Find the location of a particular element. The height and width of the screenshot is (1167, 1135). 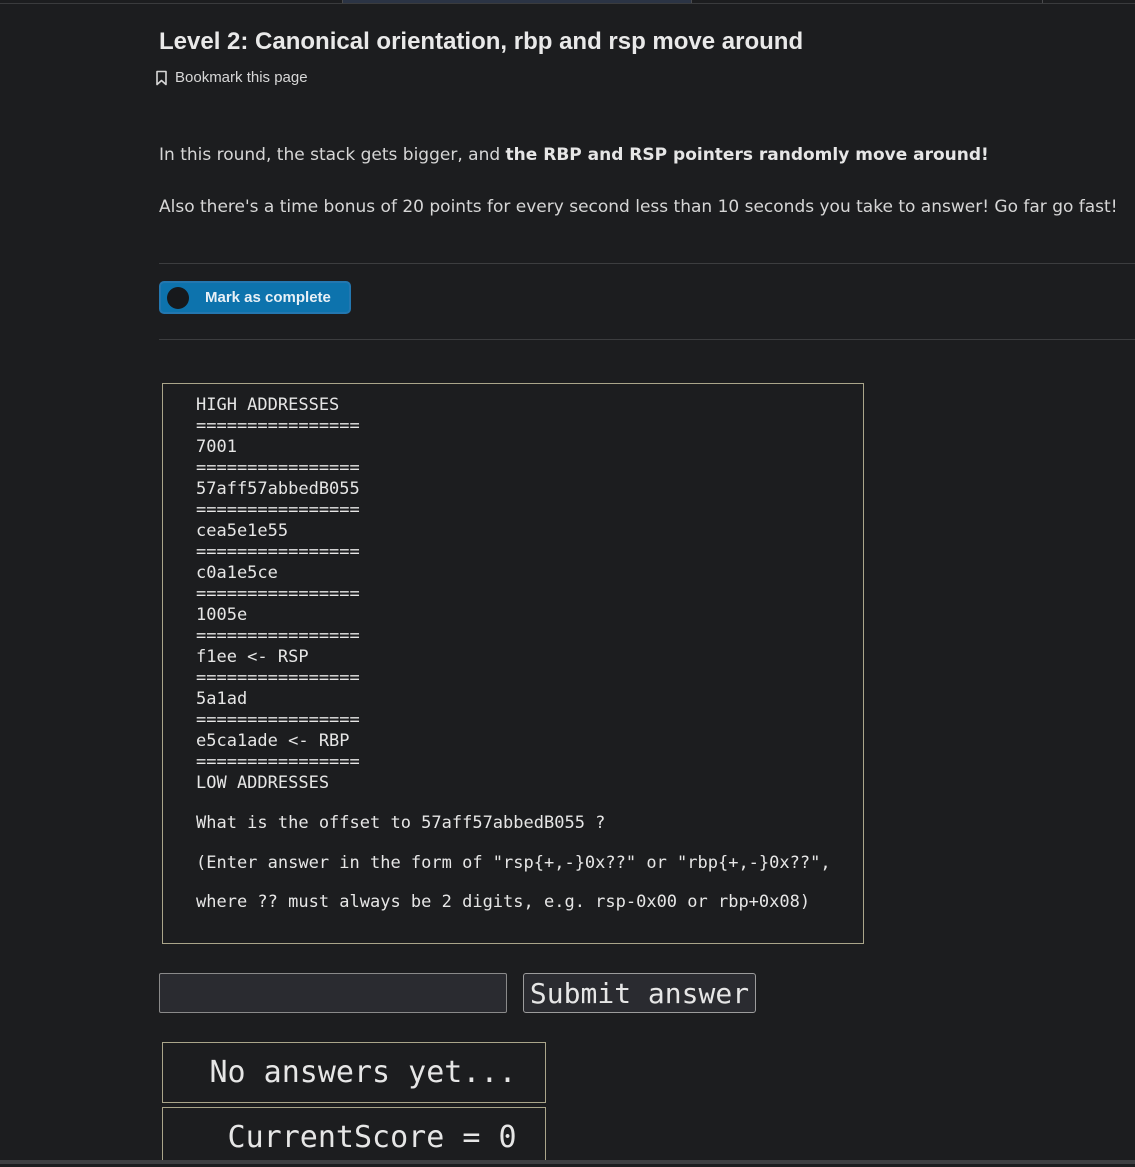

bookmark-icon is located at coordinates (161, 78).